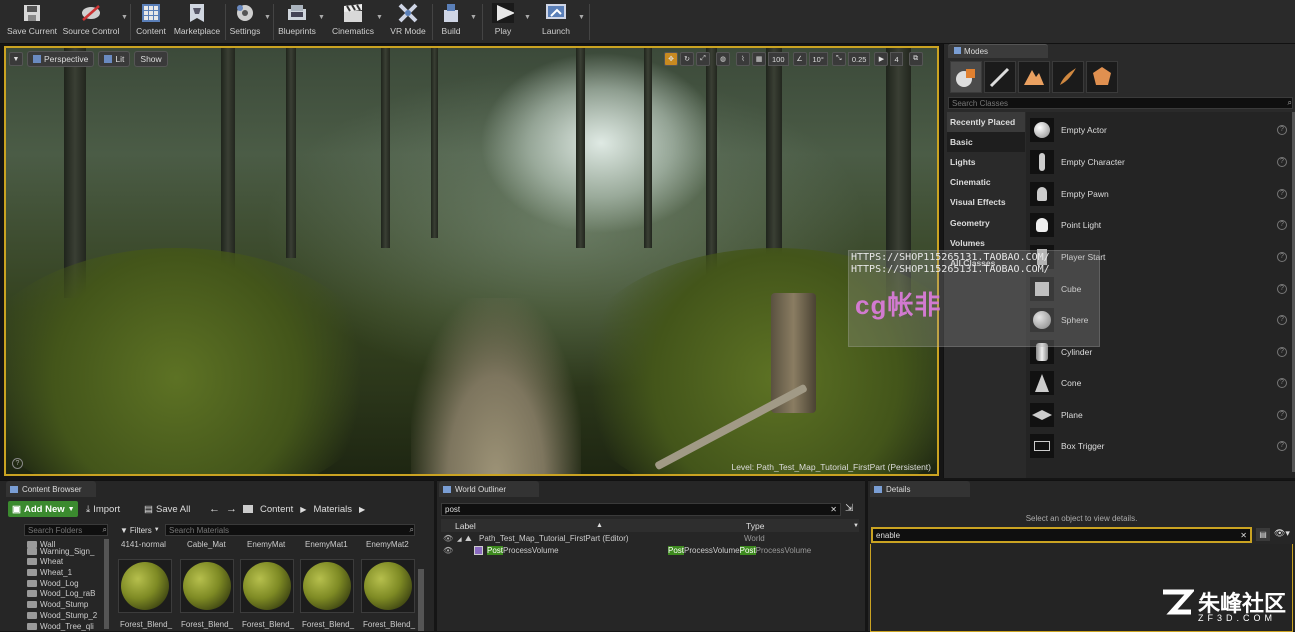  Describe the element at coordinates (51, 489) in the screenshot. I see `tab-content-browser: Content Browser` at that location.